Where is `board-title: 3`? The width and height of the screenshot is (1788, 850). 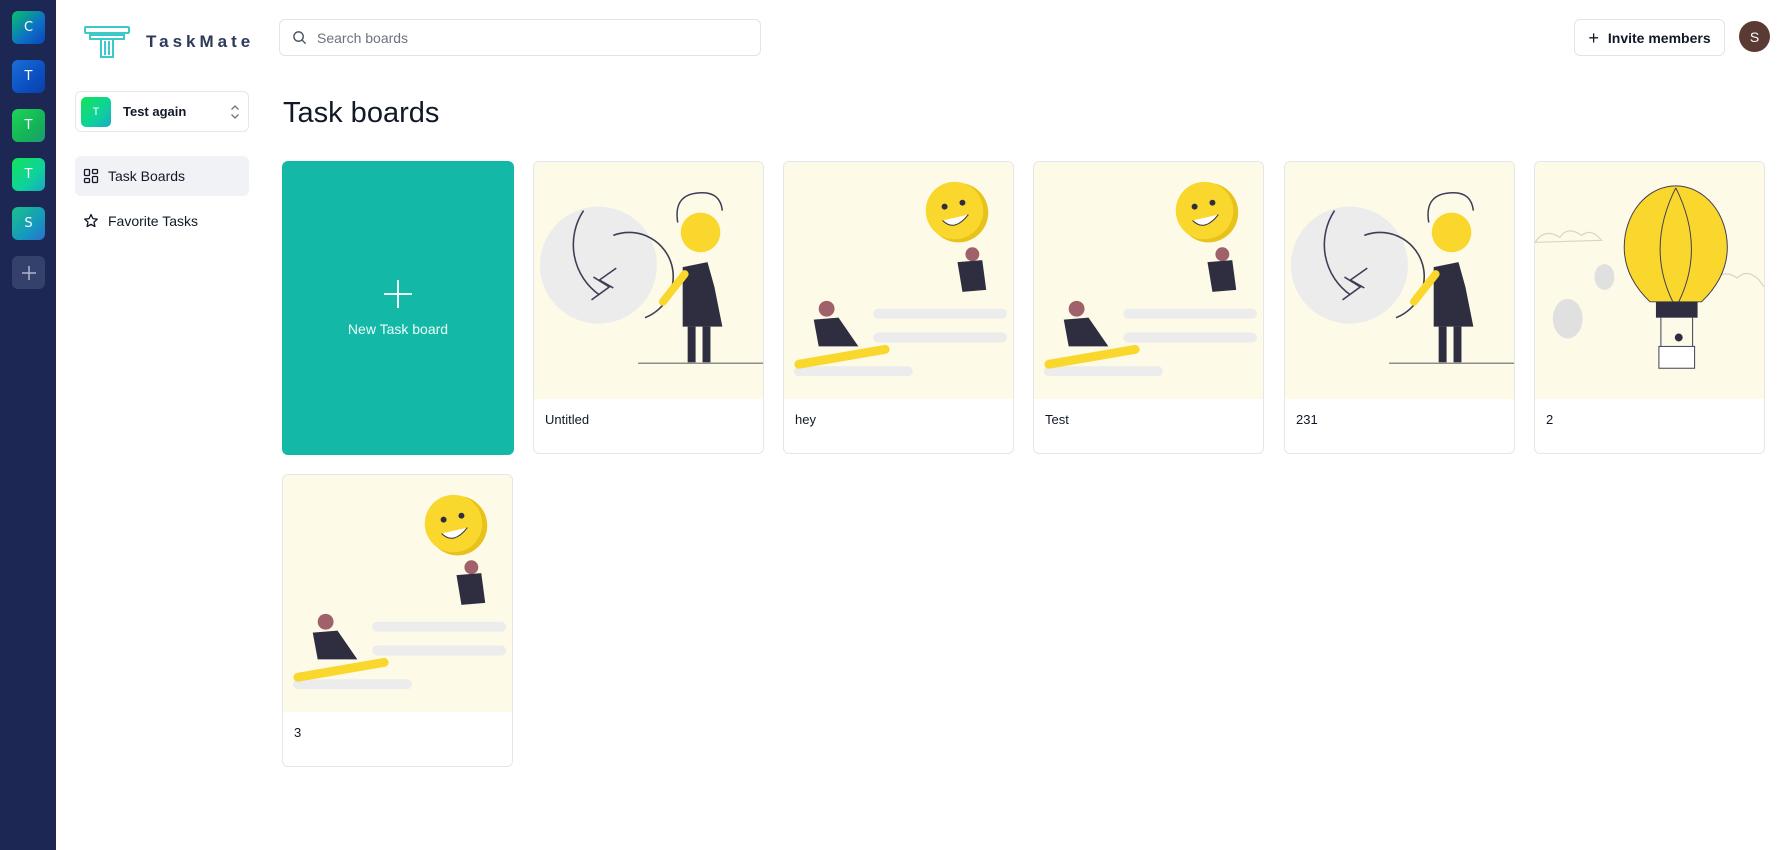 board-title: 3 is located at coordinates (298, 732).